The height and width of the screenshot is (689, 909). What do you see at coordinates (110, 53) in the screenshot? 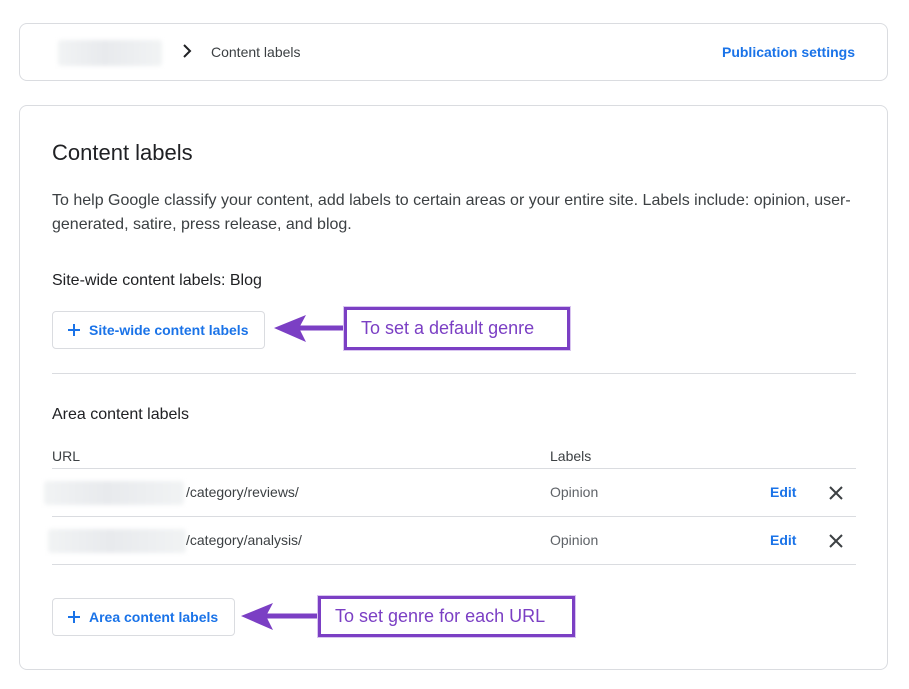
I see `site-name-redacted` at bounding box center [110, 53].